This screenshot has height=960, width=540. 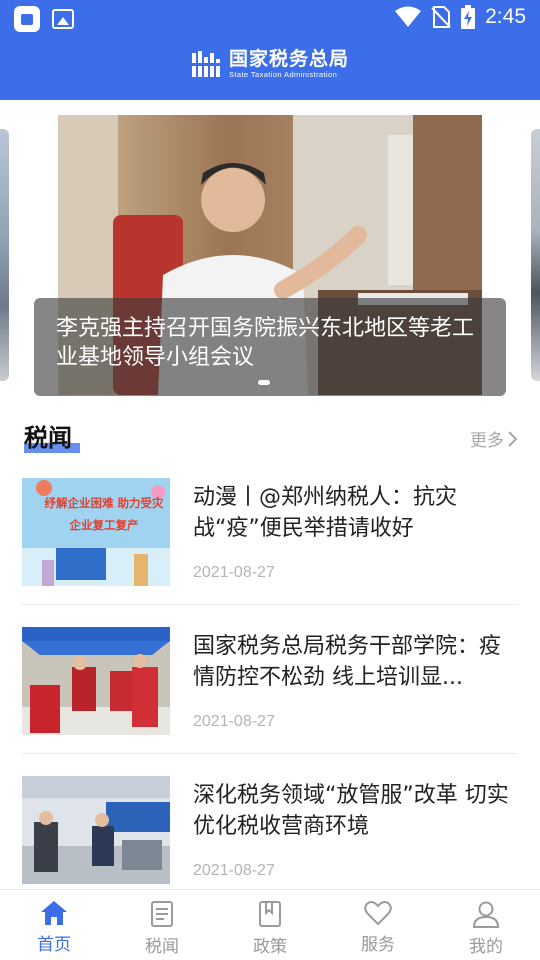 What do you see at coordinates (104, 514) in the screenshot?
I see `news-thumbnail-text: 纾解企业困难 助力受灾企业复工复产` at bounding box center [104, 514].